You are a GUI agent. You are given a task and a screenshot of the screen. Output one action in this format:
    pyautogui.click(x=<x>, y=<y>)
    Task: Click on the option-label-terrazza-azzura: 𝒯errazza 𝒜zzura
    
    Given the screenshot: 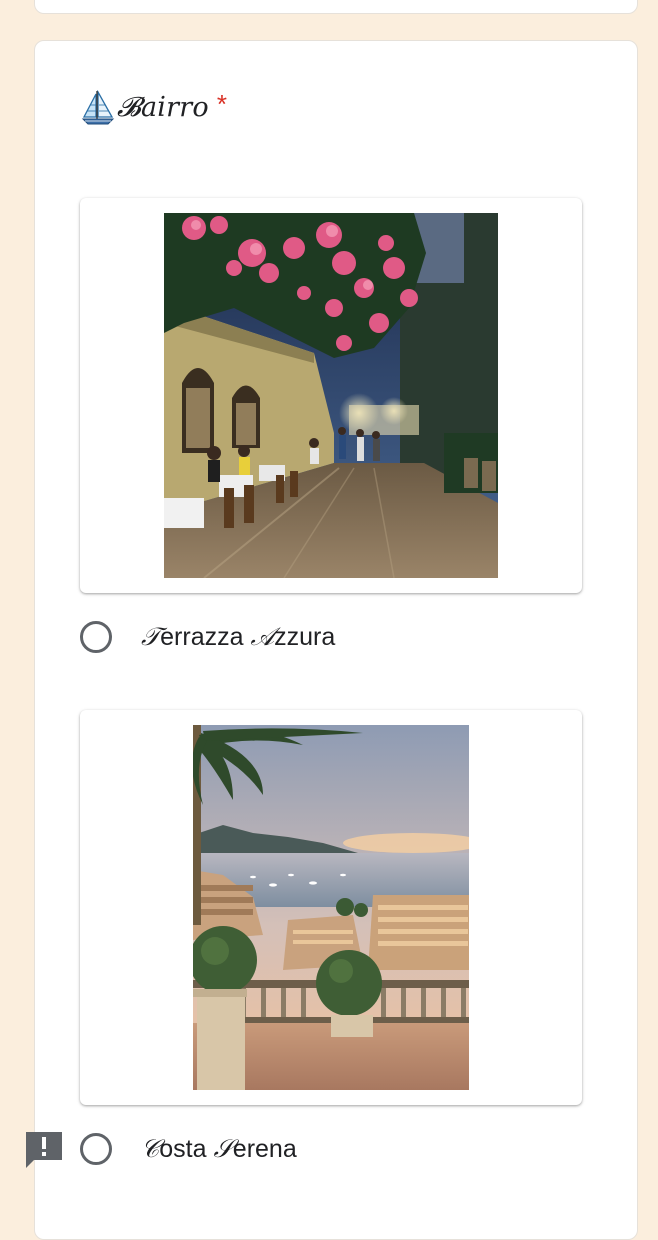 What is the action you would take?
    pyautogui.click(x=238, y=637)
    